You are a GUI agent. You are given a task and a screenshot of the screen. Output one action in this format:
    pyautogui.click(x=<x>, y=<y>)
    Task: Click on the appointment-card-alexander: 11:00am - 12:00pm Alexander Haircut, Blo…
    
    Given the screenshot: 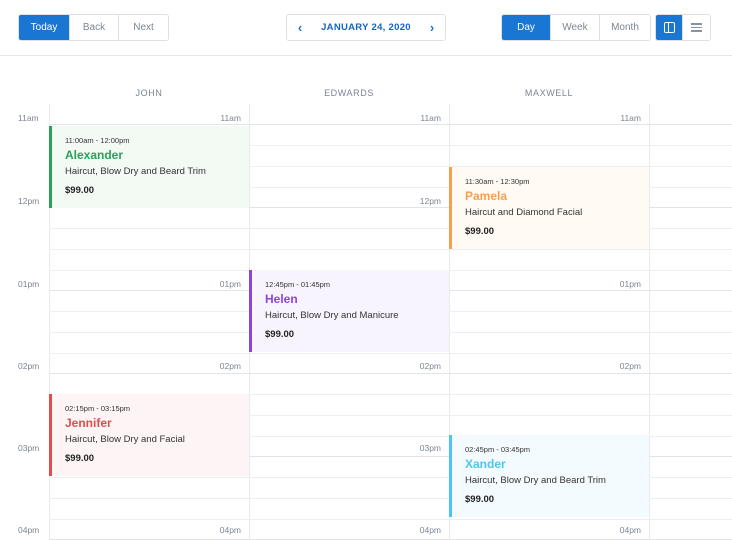 What is the action you would take?
    pyautogui.click(x=149, y=167)
    